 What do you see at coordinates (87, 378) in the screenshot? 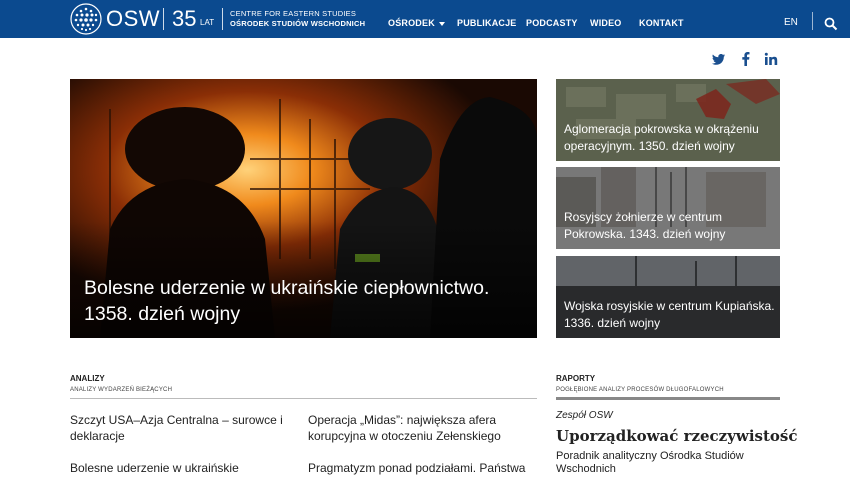
I see `section-title-analizy: ANALIZY` at bounding box center [87, 378].